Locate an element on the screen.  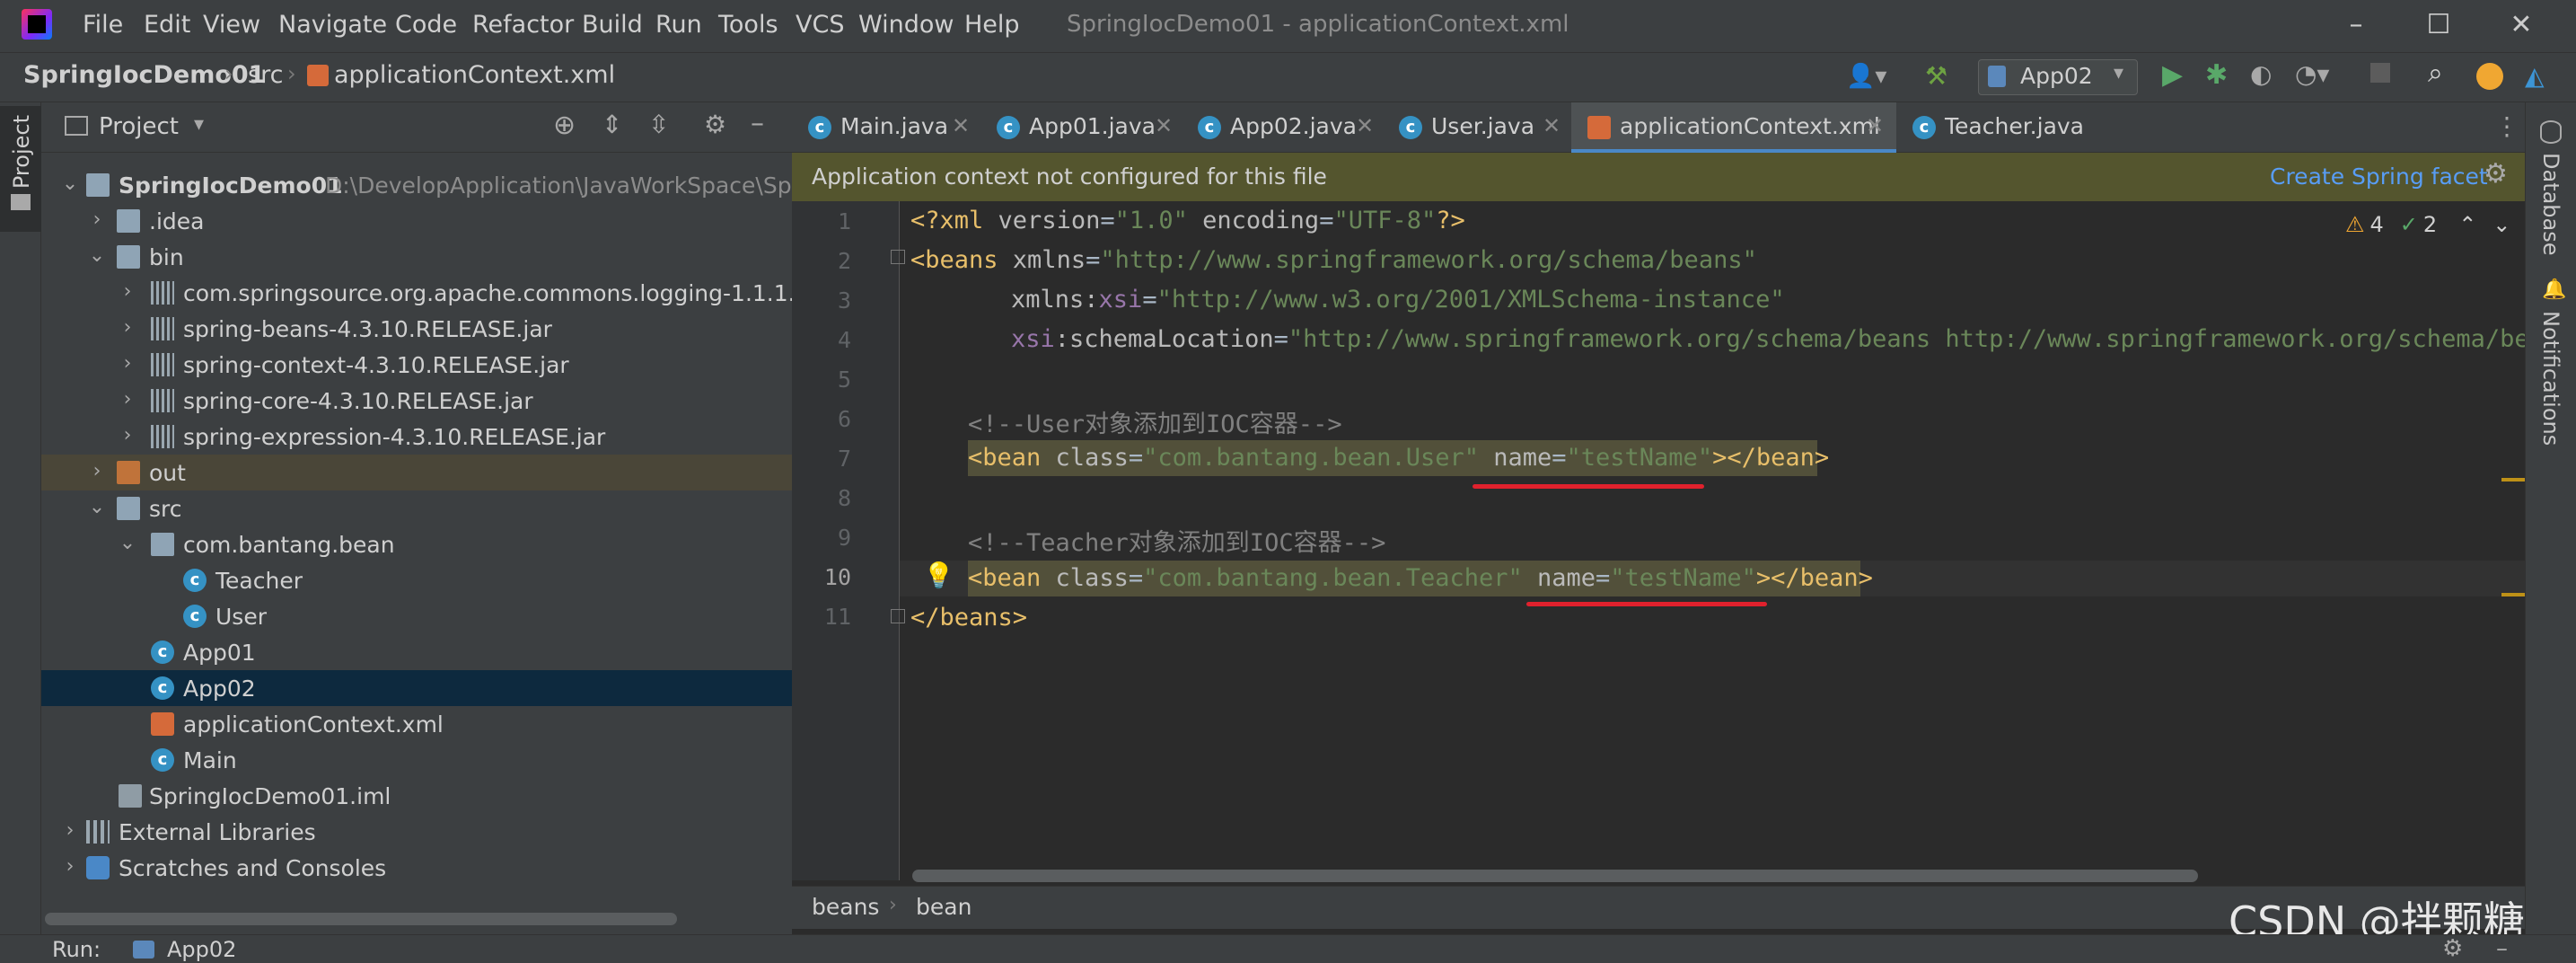
tree-item-external-libraries: › External Libraries is located at coordinates (416, 832).